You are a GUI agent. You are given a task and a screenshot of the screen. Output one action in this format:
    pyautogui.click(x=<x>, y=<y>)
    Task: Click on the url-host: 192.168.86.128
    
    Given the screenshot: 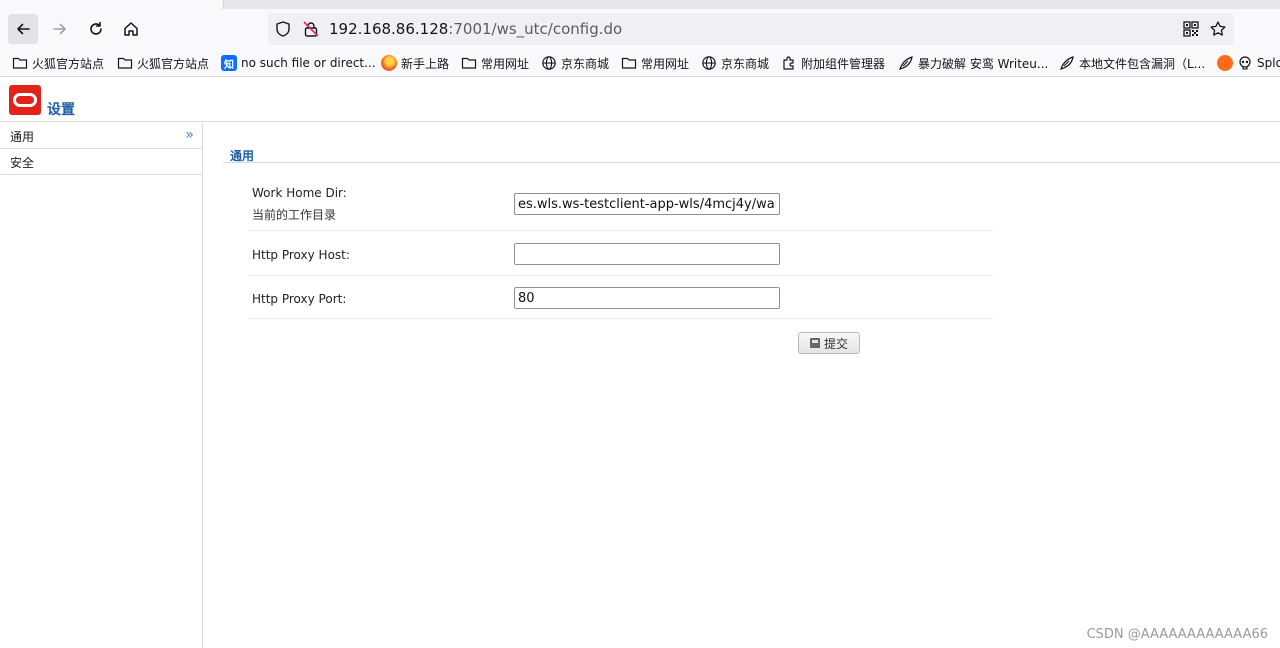 What is the action you would take?
    pyautogui.click(x=389, y=29)
    